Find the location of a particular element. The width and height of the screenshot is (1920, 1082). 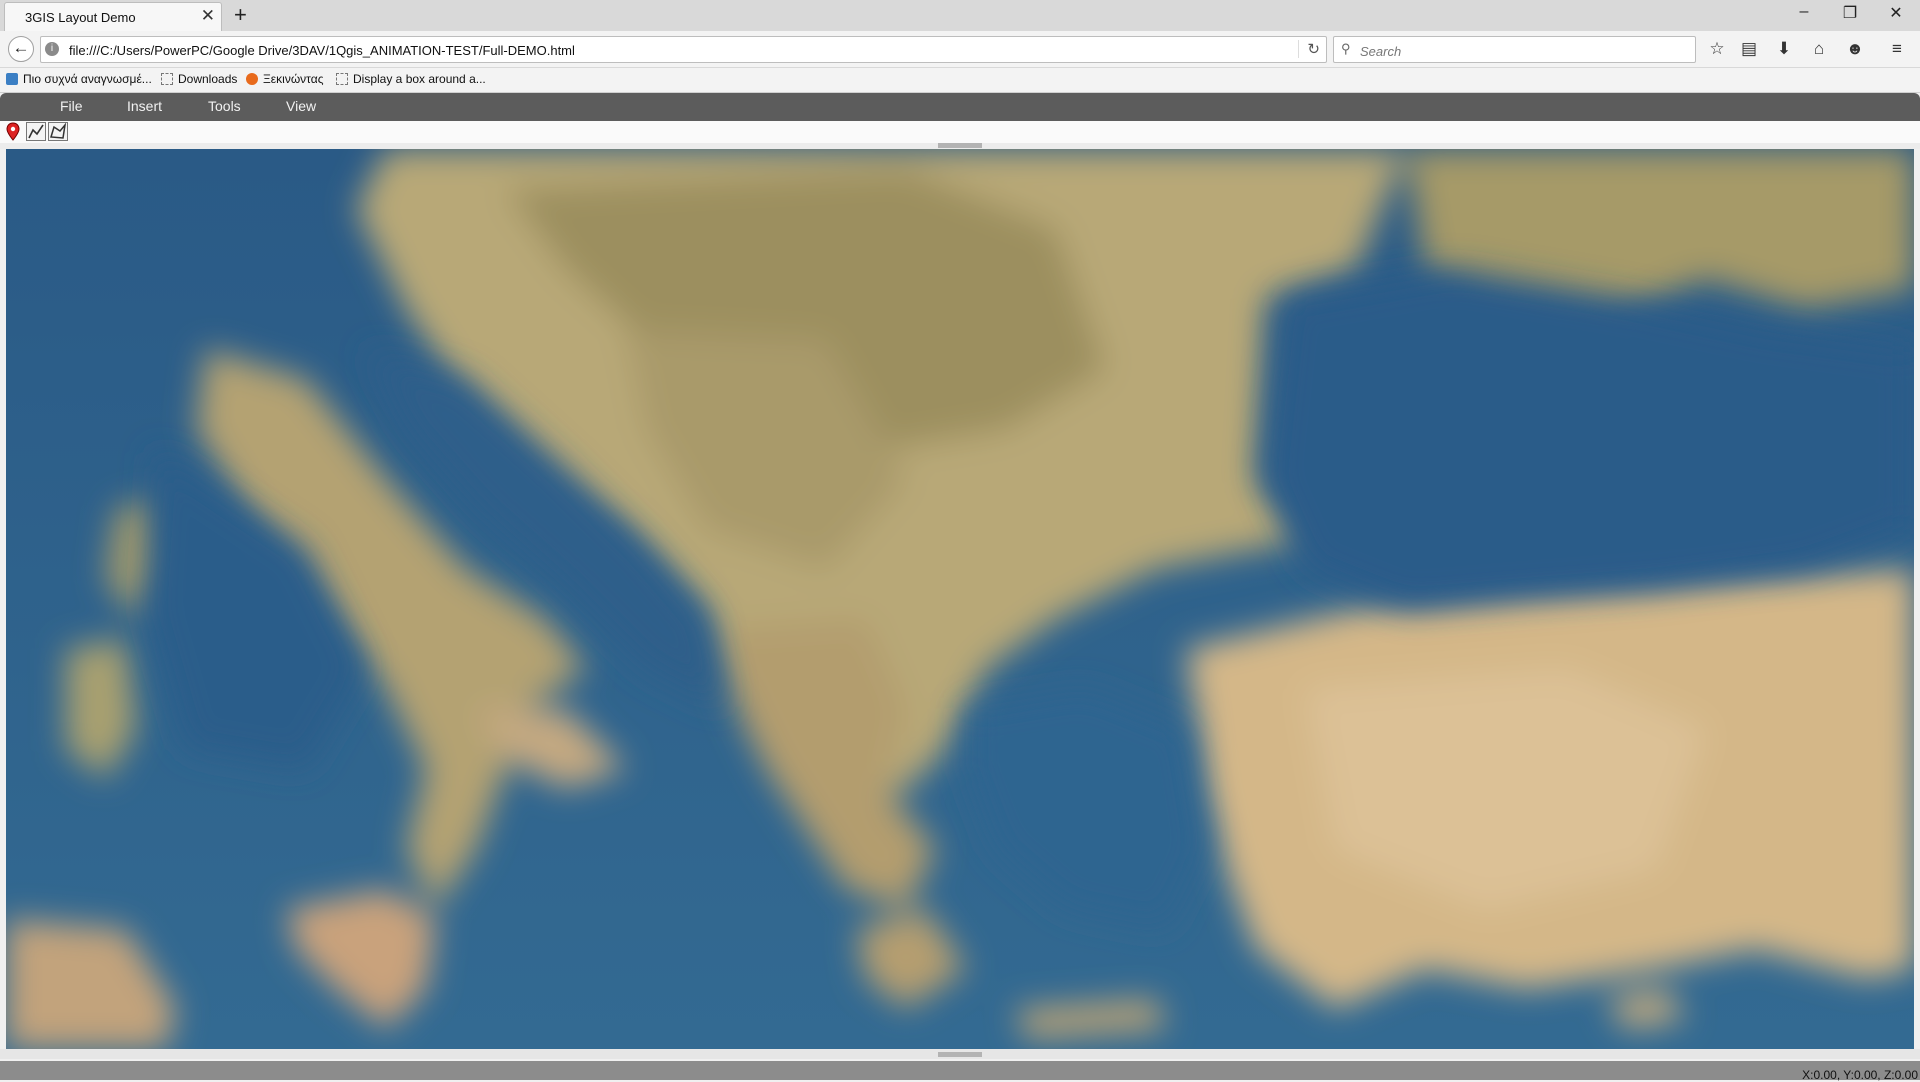

status-bar: X:0.00, Y:0.00, Z:0.00 is located at coordinates (960, 1071).